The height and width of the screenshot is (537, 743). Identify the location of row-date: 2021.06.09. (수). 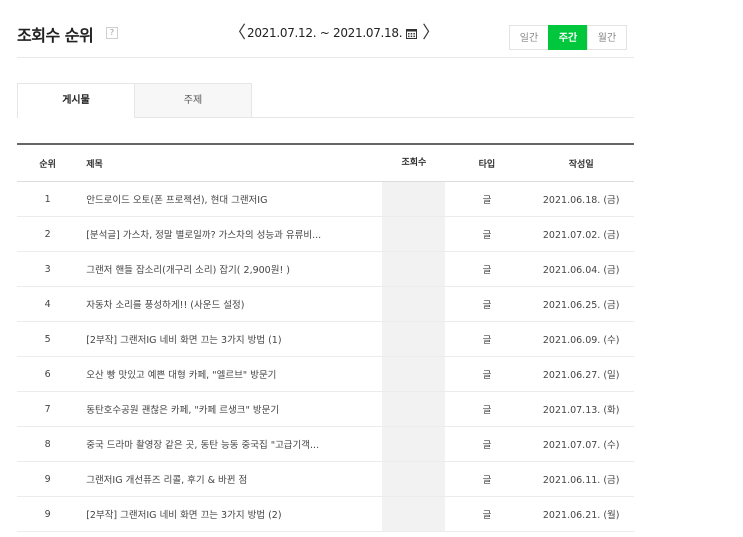
(581, 340).